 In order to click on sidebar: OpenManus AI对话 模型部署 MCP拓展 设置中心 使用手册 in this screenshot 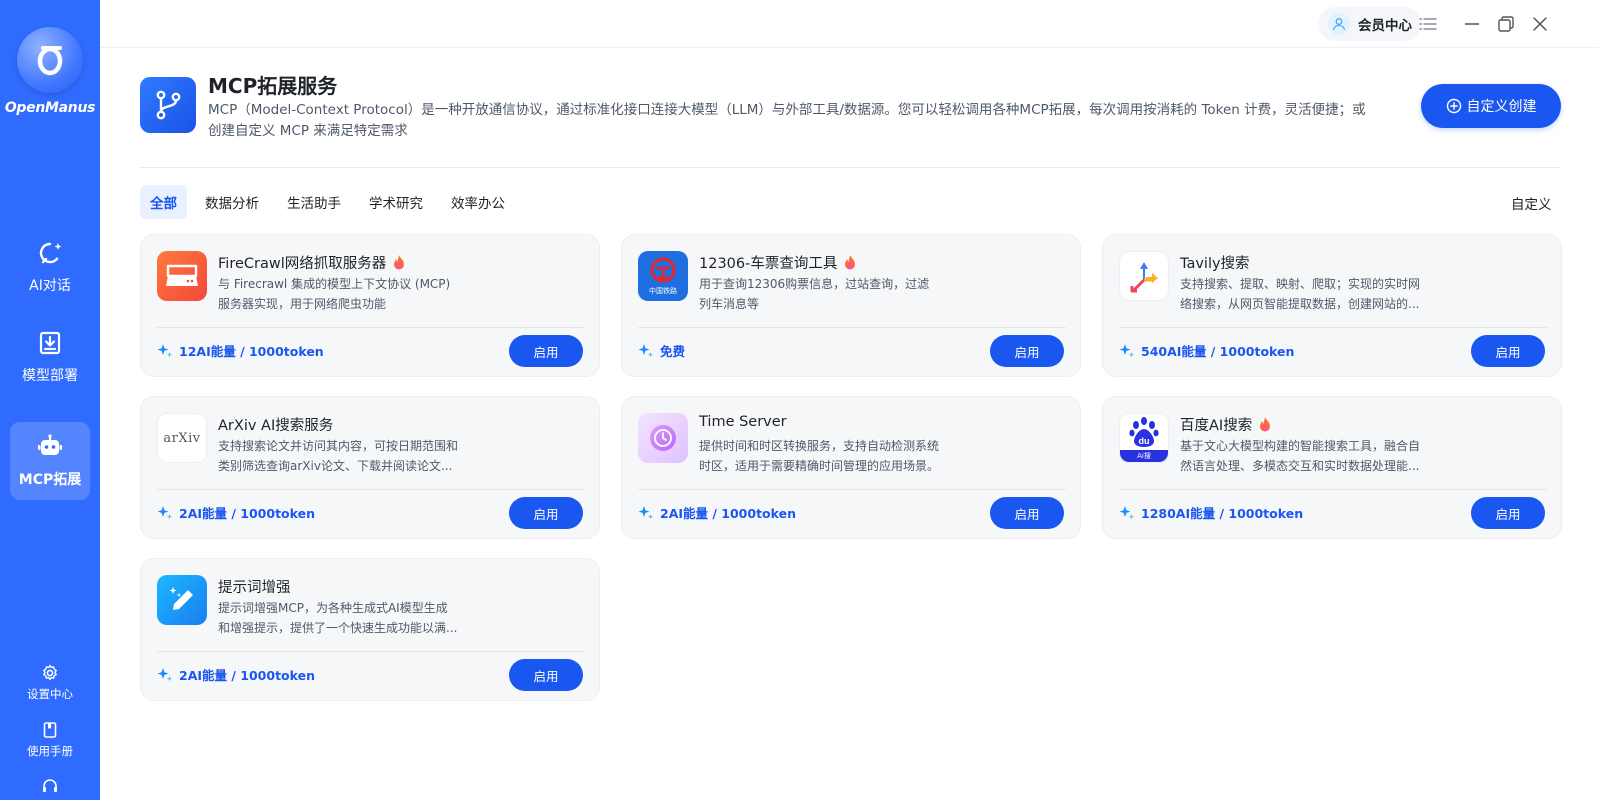, I will do `click(50, 400)`.